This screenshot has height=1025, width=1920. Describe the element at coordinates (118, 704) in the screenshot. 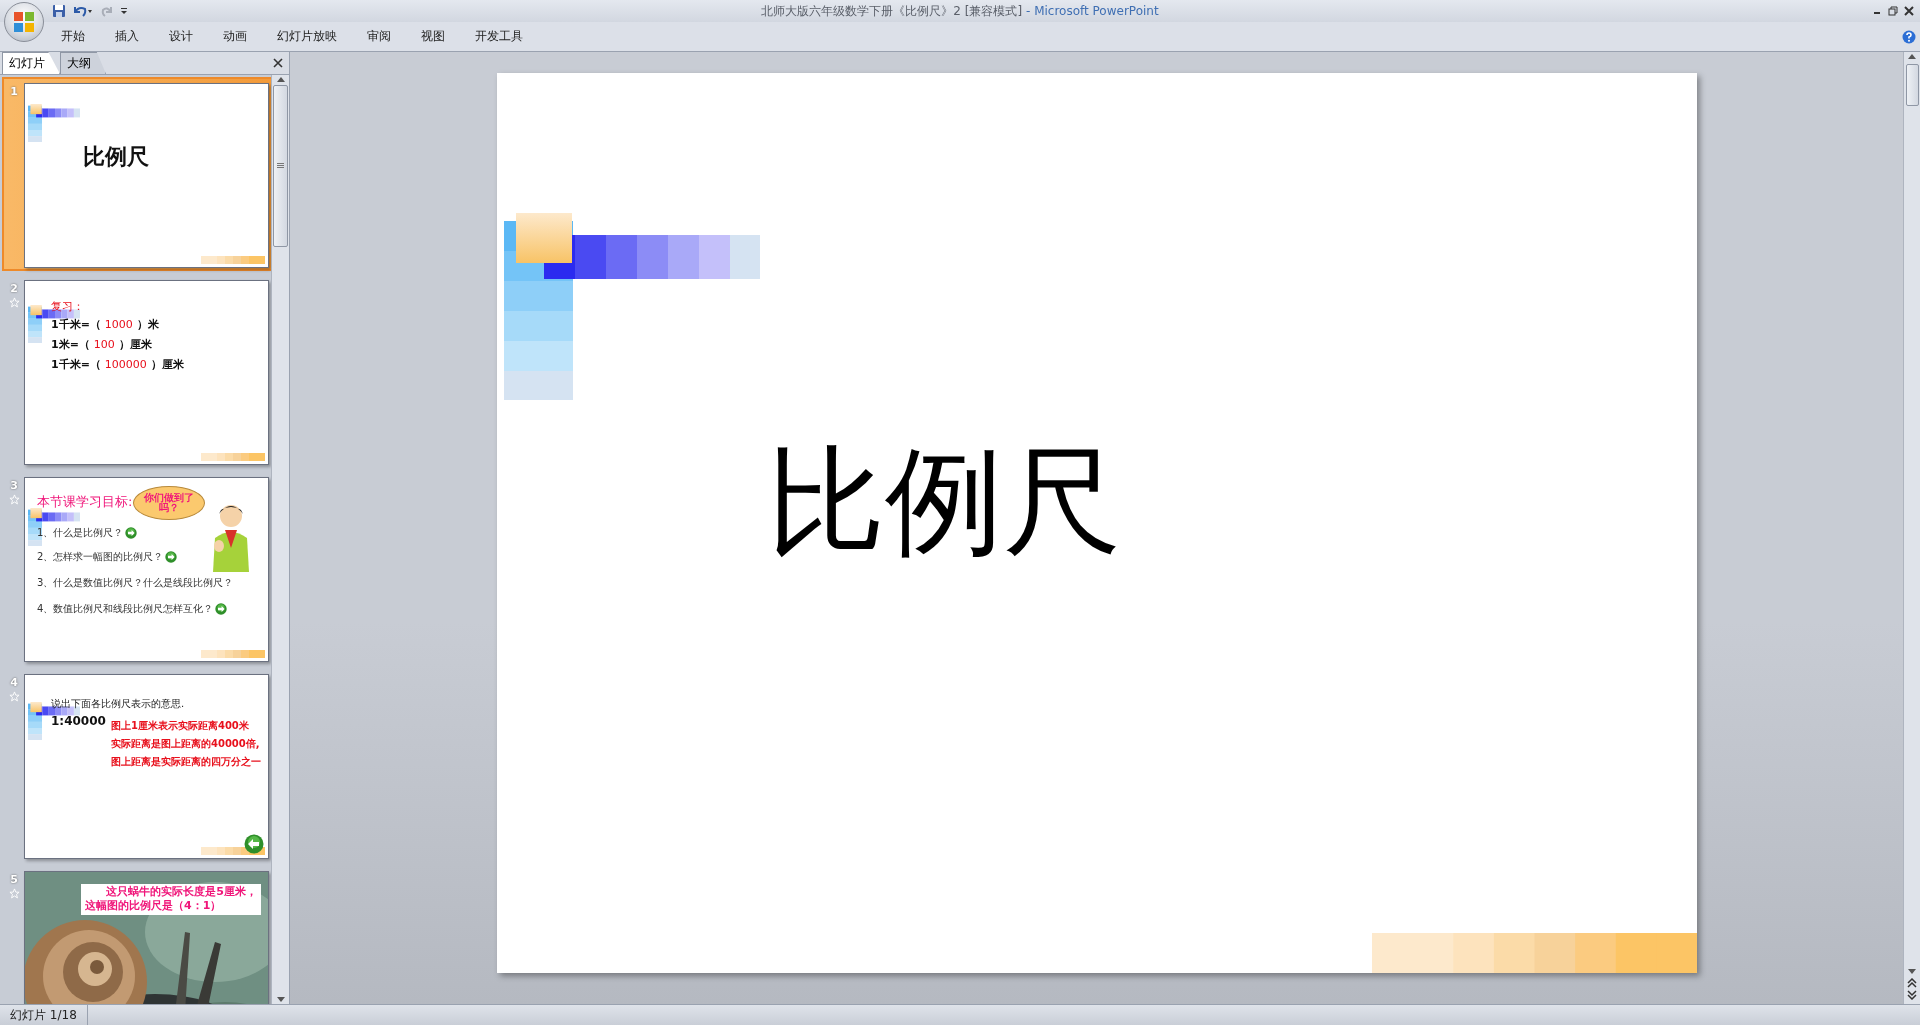

I see `instruction-text: 说出下面各比例尺表示的意思.` at that location.